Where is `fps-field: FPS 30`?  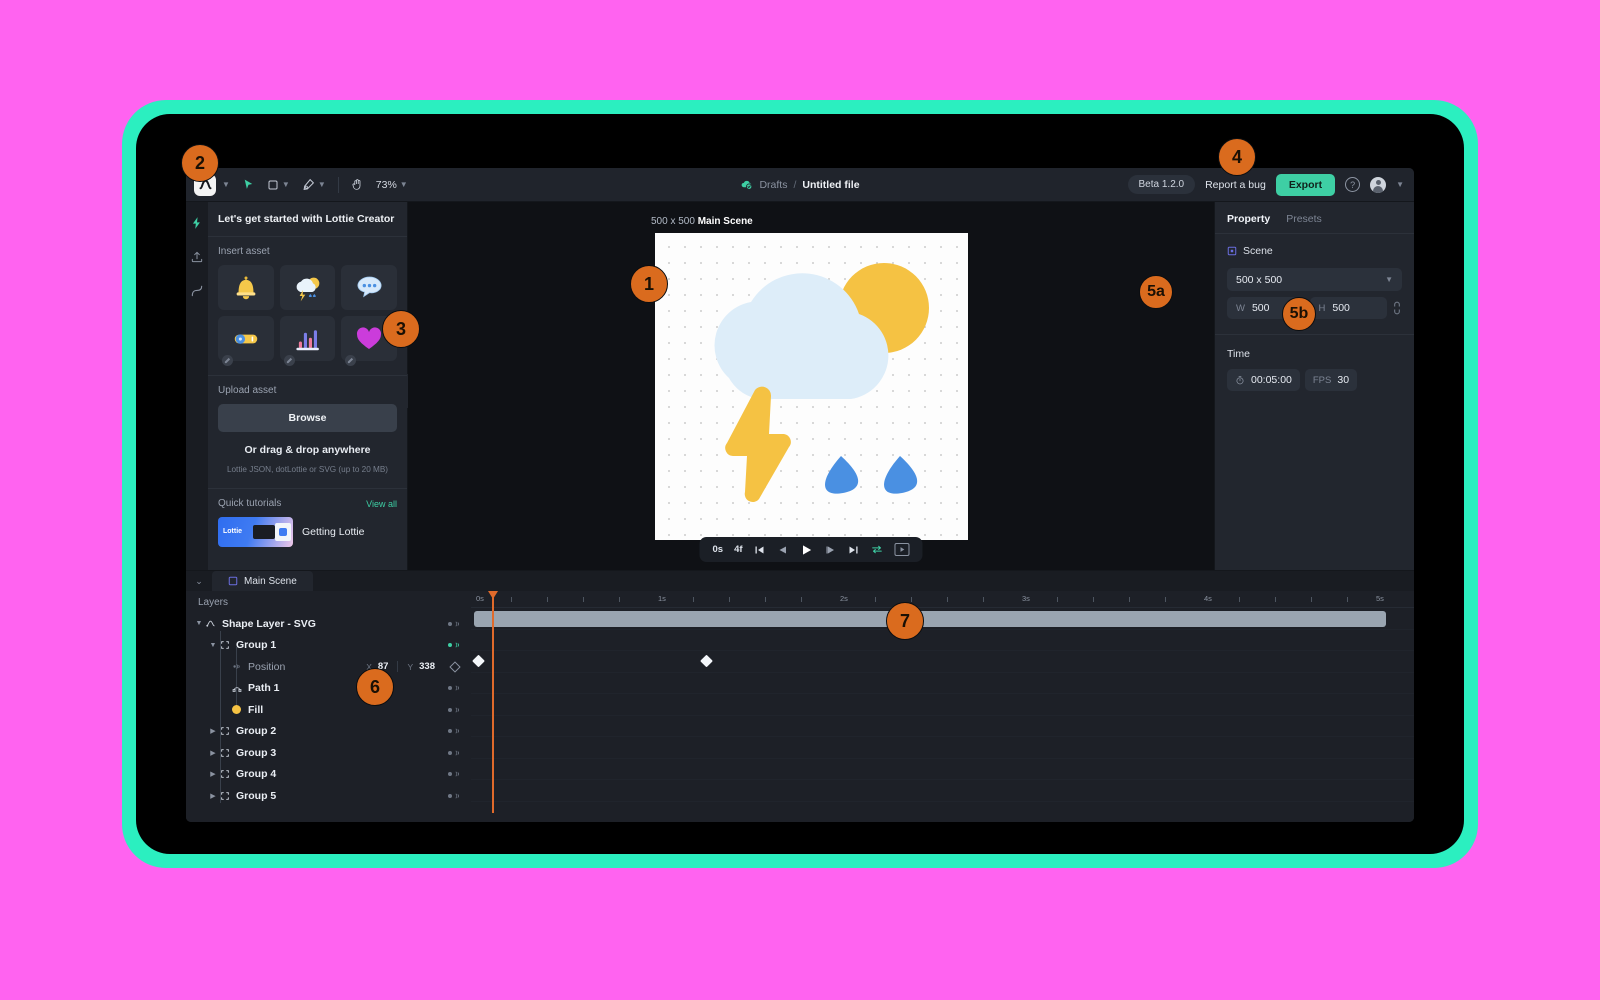
fps-field: FPS 30 is located at coordinates (1331, 380).